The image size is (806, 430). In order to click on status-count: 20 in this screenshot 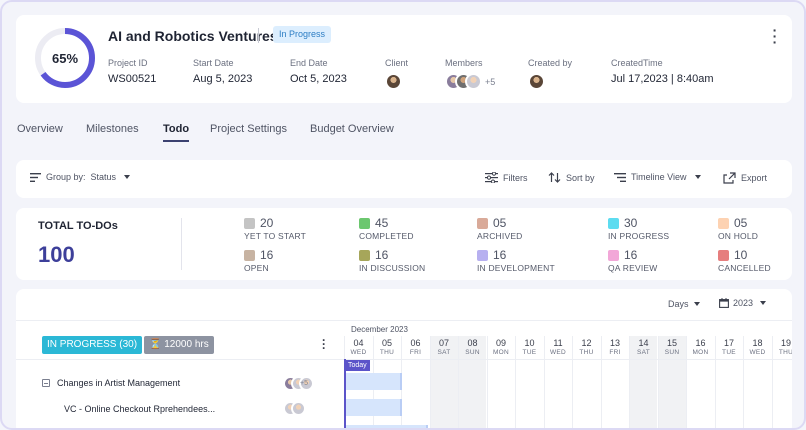, I will do `click(267, 223)`.